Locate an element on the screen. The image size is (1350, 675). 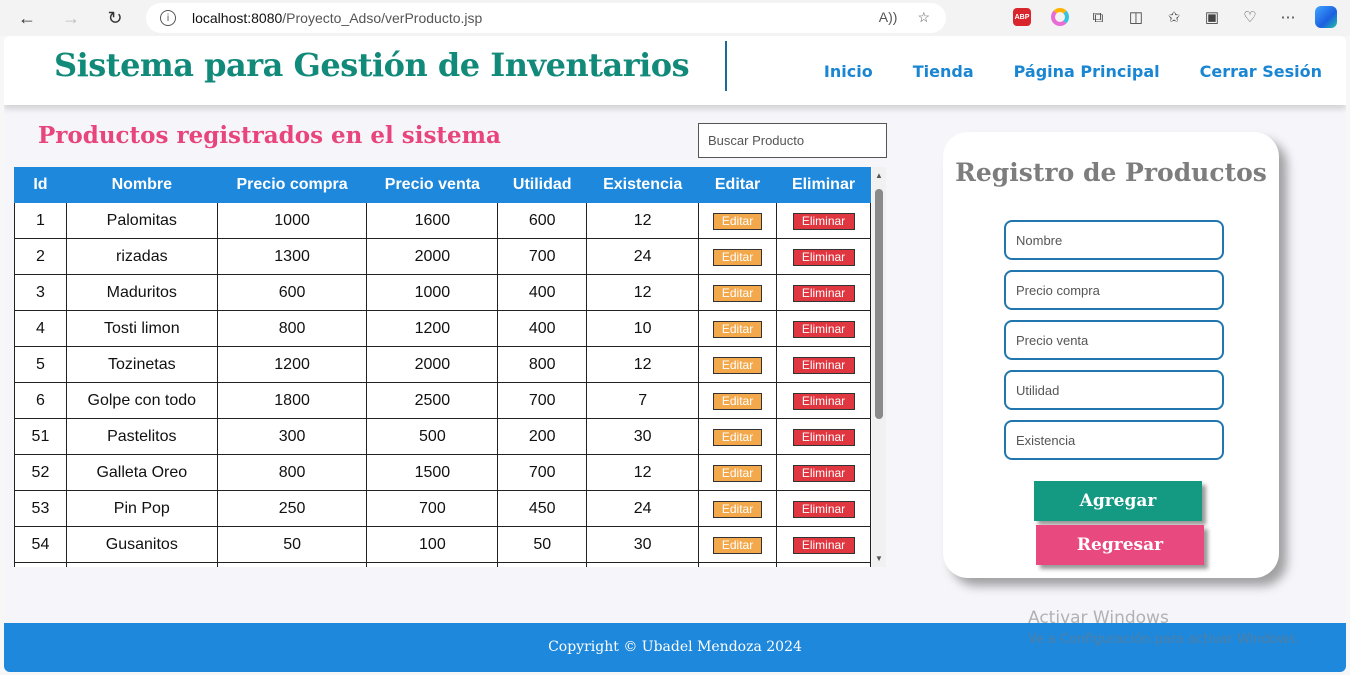
table-row: 52 Galleta Oreo 800 1500 700 12 Editar Eliminar is located at coordinates (442, 472).